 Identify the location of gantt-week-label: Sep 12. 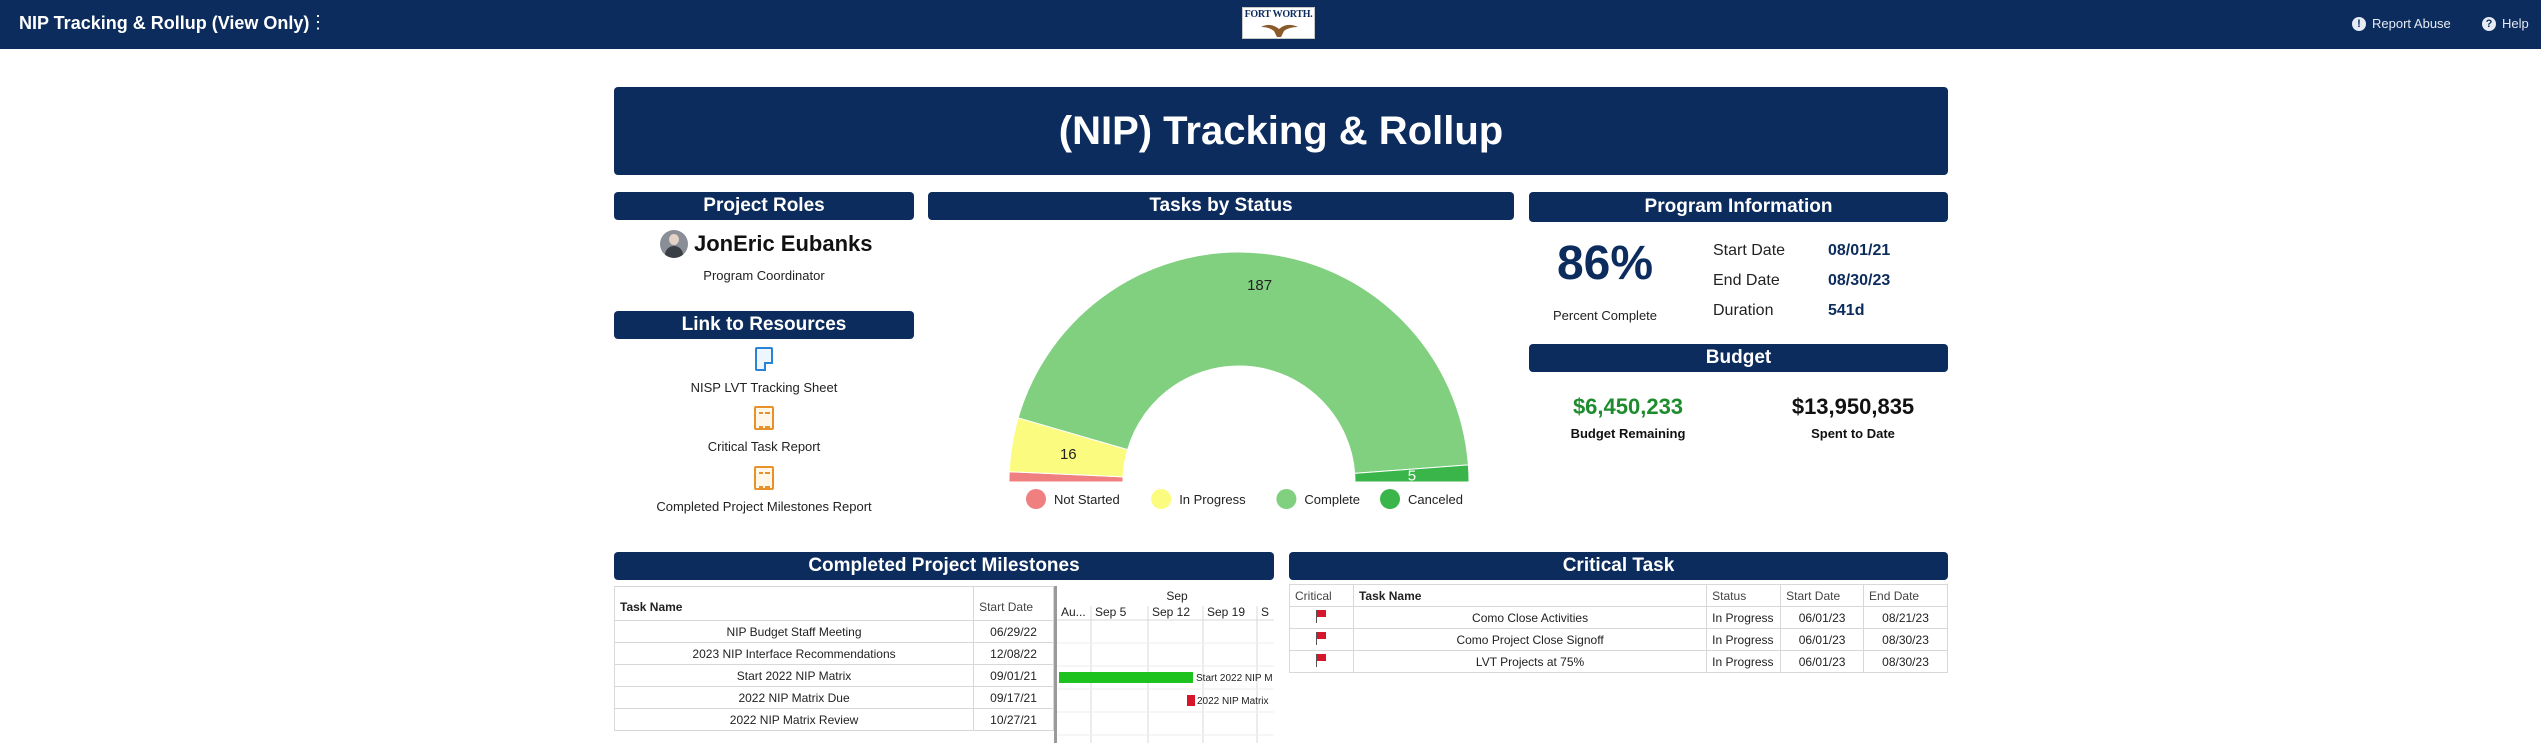
(1171, 612).